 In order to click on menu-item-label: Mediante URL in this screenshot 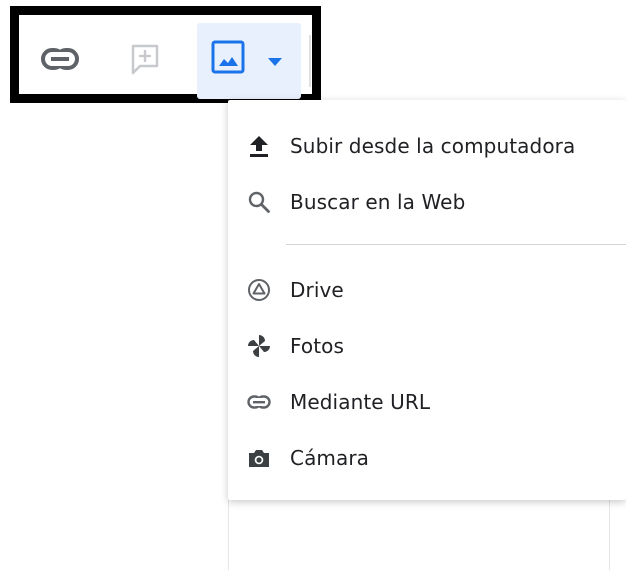, I will do `click(360, 402)`.